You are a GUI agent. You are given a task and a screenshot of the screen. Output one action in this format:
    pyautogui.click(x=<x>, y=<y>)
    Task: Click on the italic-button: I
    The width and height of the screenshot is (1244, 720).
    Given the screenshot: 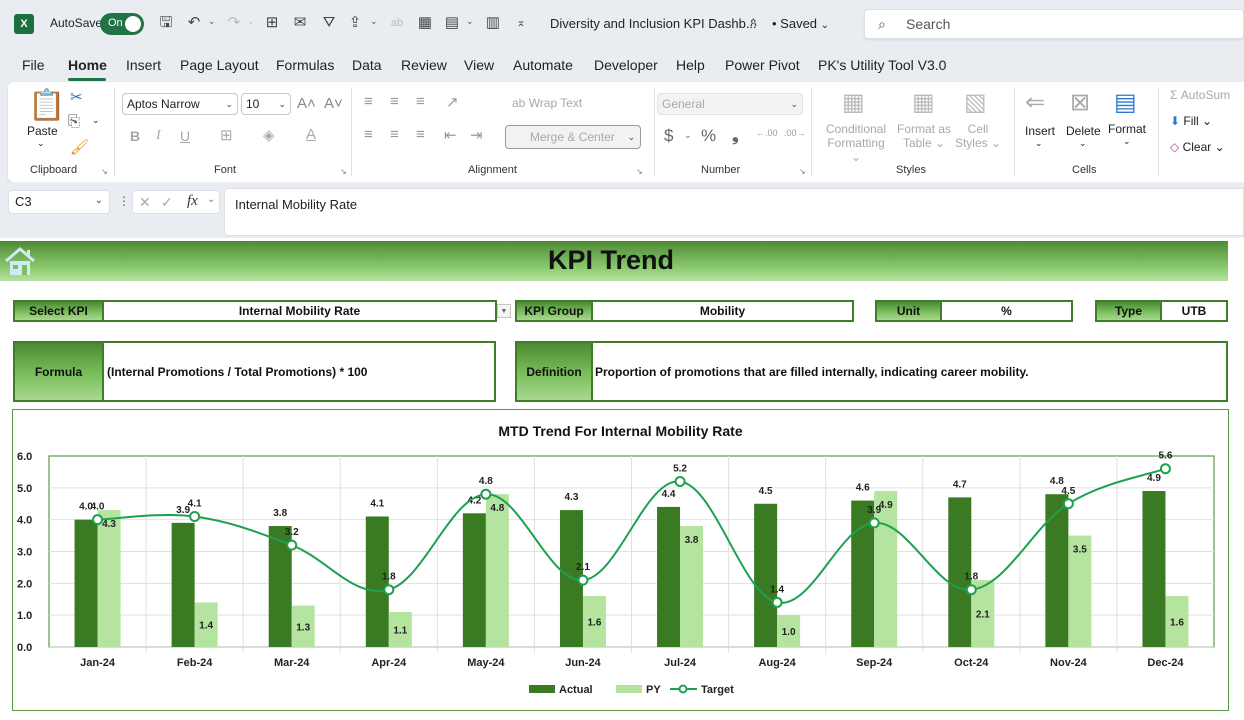 What is the action you would take?
    pyautogui.click(x=158, y=136)
    